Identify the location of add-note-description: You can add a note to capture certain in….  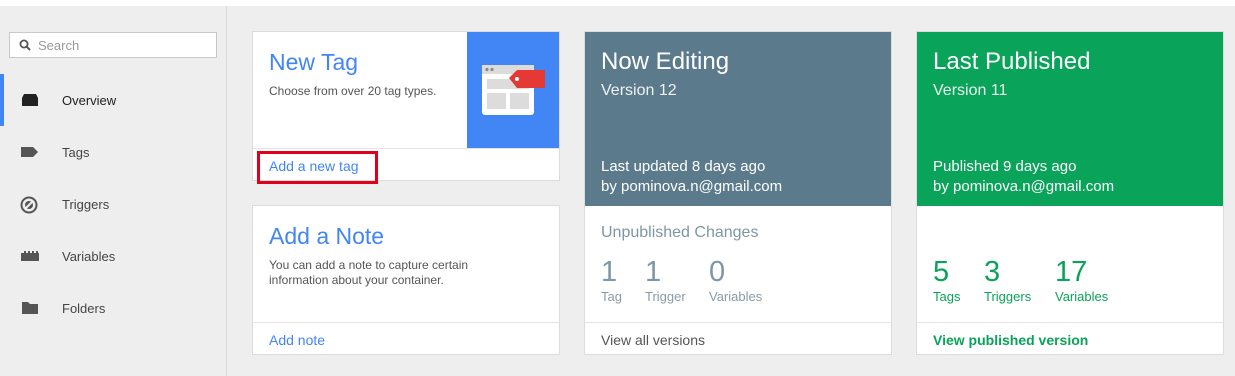
(369, 272).